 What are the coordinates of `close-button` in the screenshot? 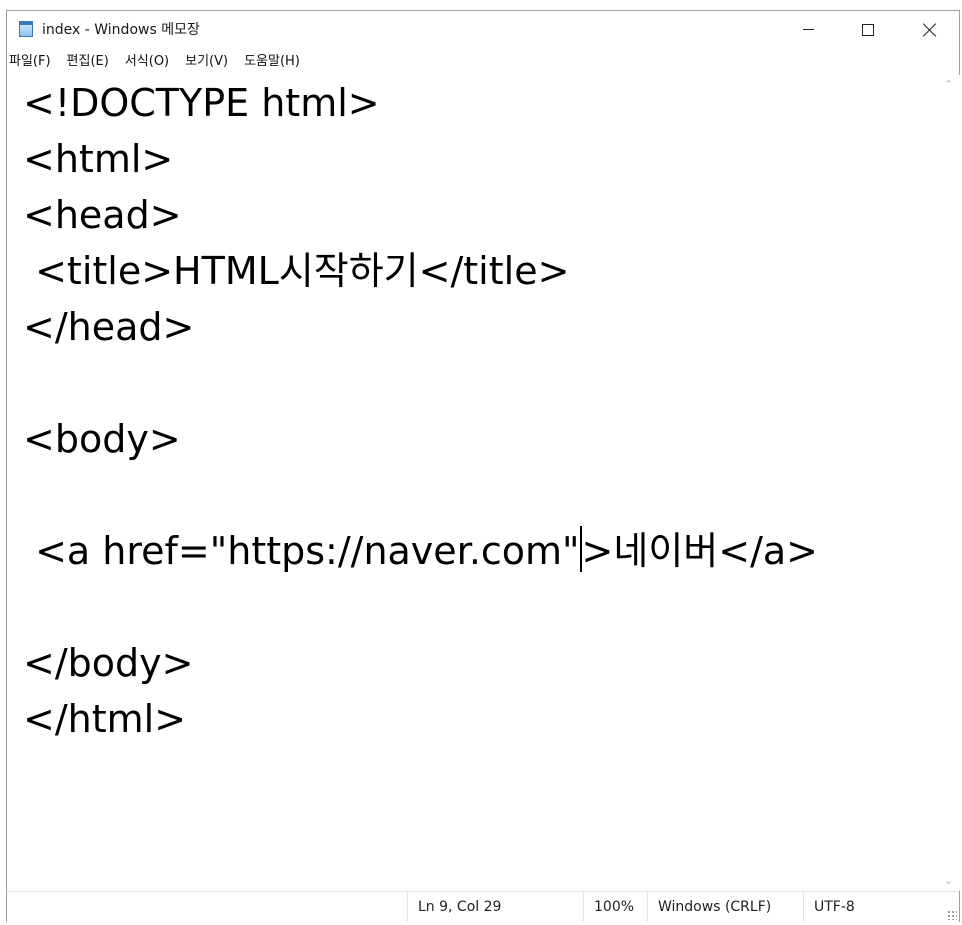 It's located at (930, 29).